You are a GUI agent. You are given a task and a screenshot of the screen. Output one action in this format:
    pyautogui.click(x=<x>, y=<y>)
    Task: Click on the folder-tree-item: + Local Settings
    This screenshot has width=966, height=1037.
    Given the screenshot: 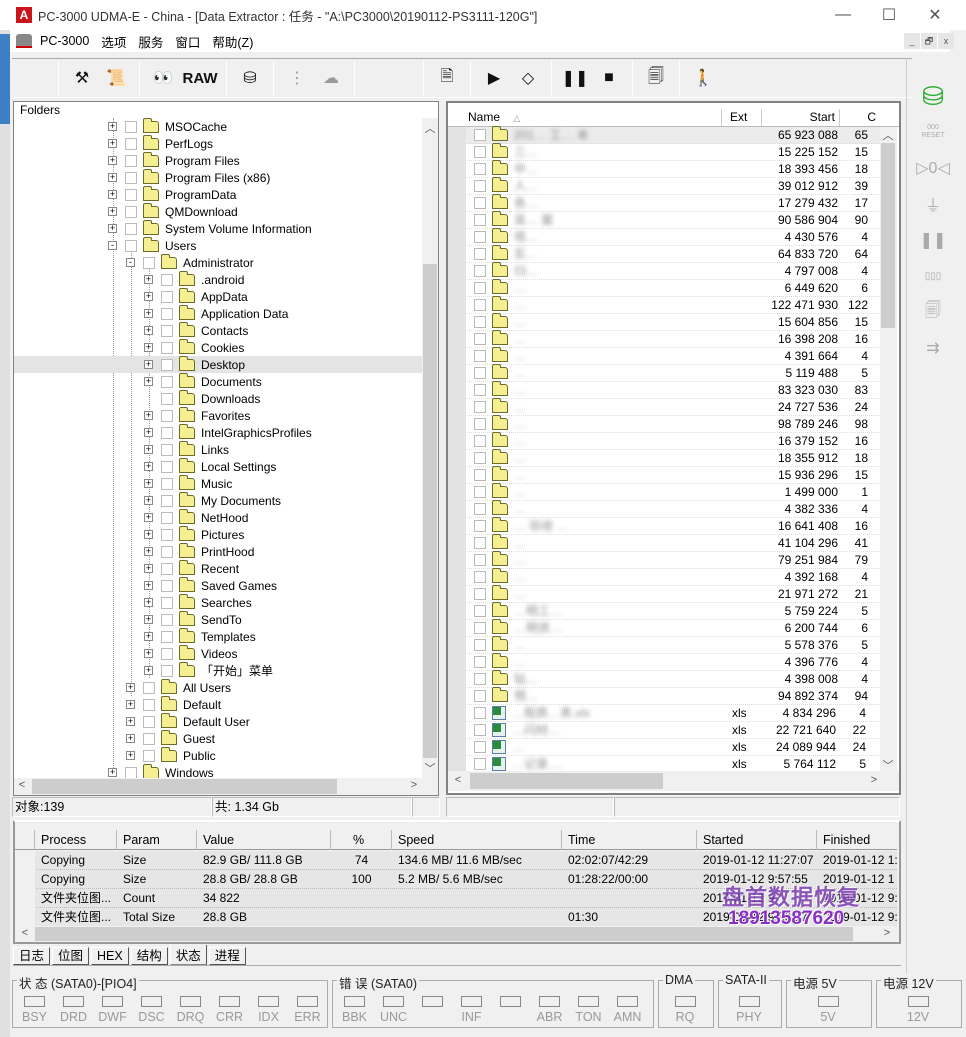 What is the action you would take?
    pyautogui.click(x=219, y=466)
    